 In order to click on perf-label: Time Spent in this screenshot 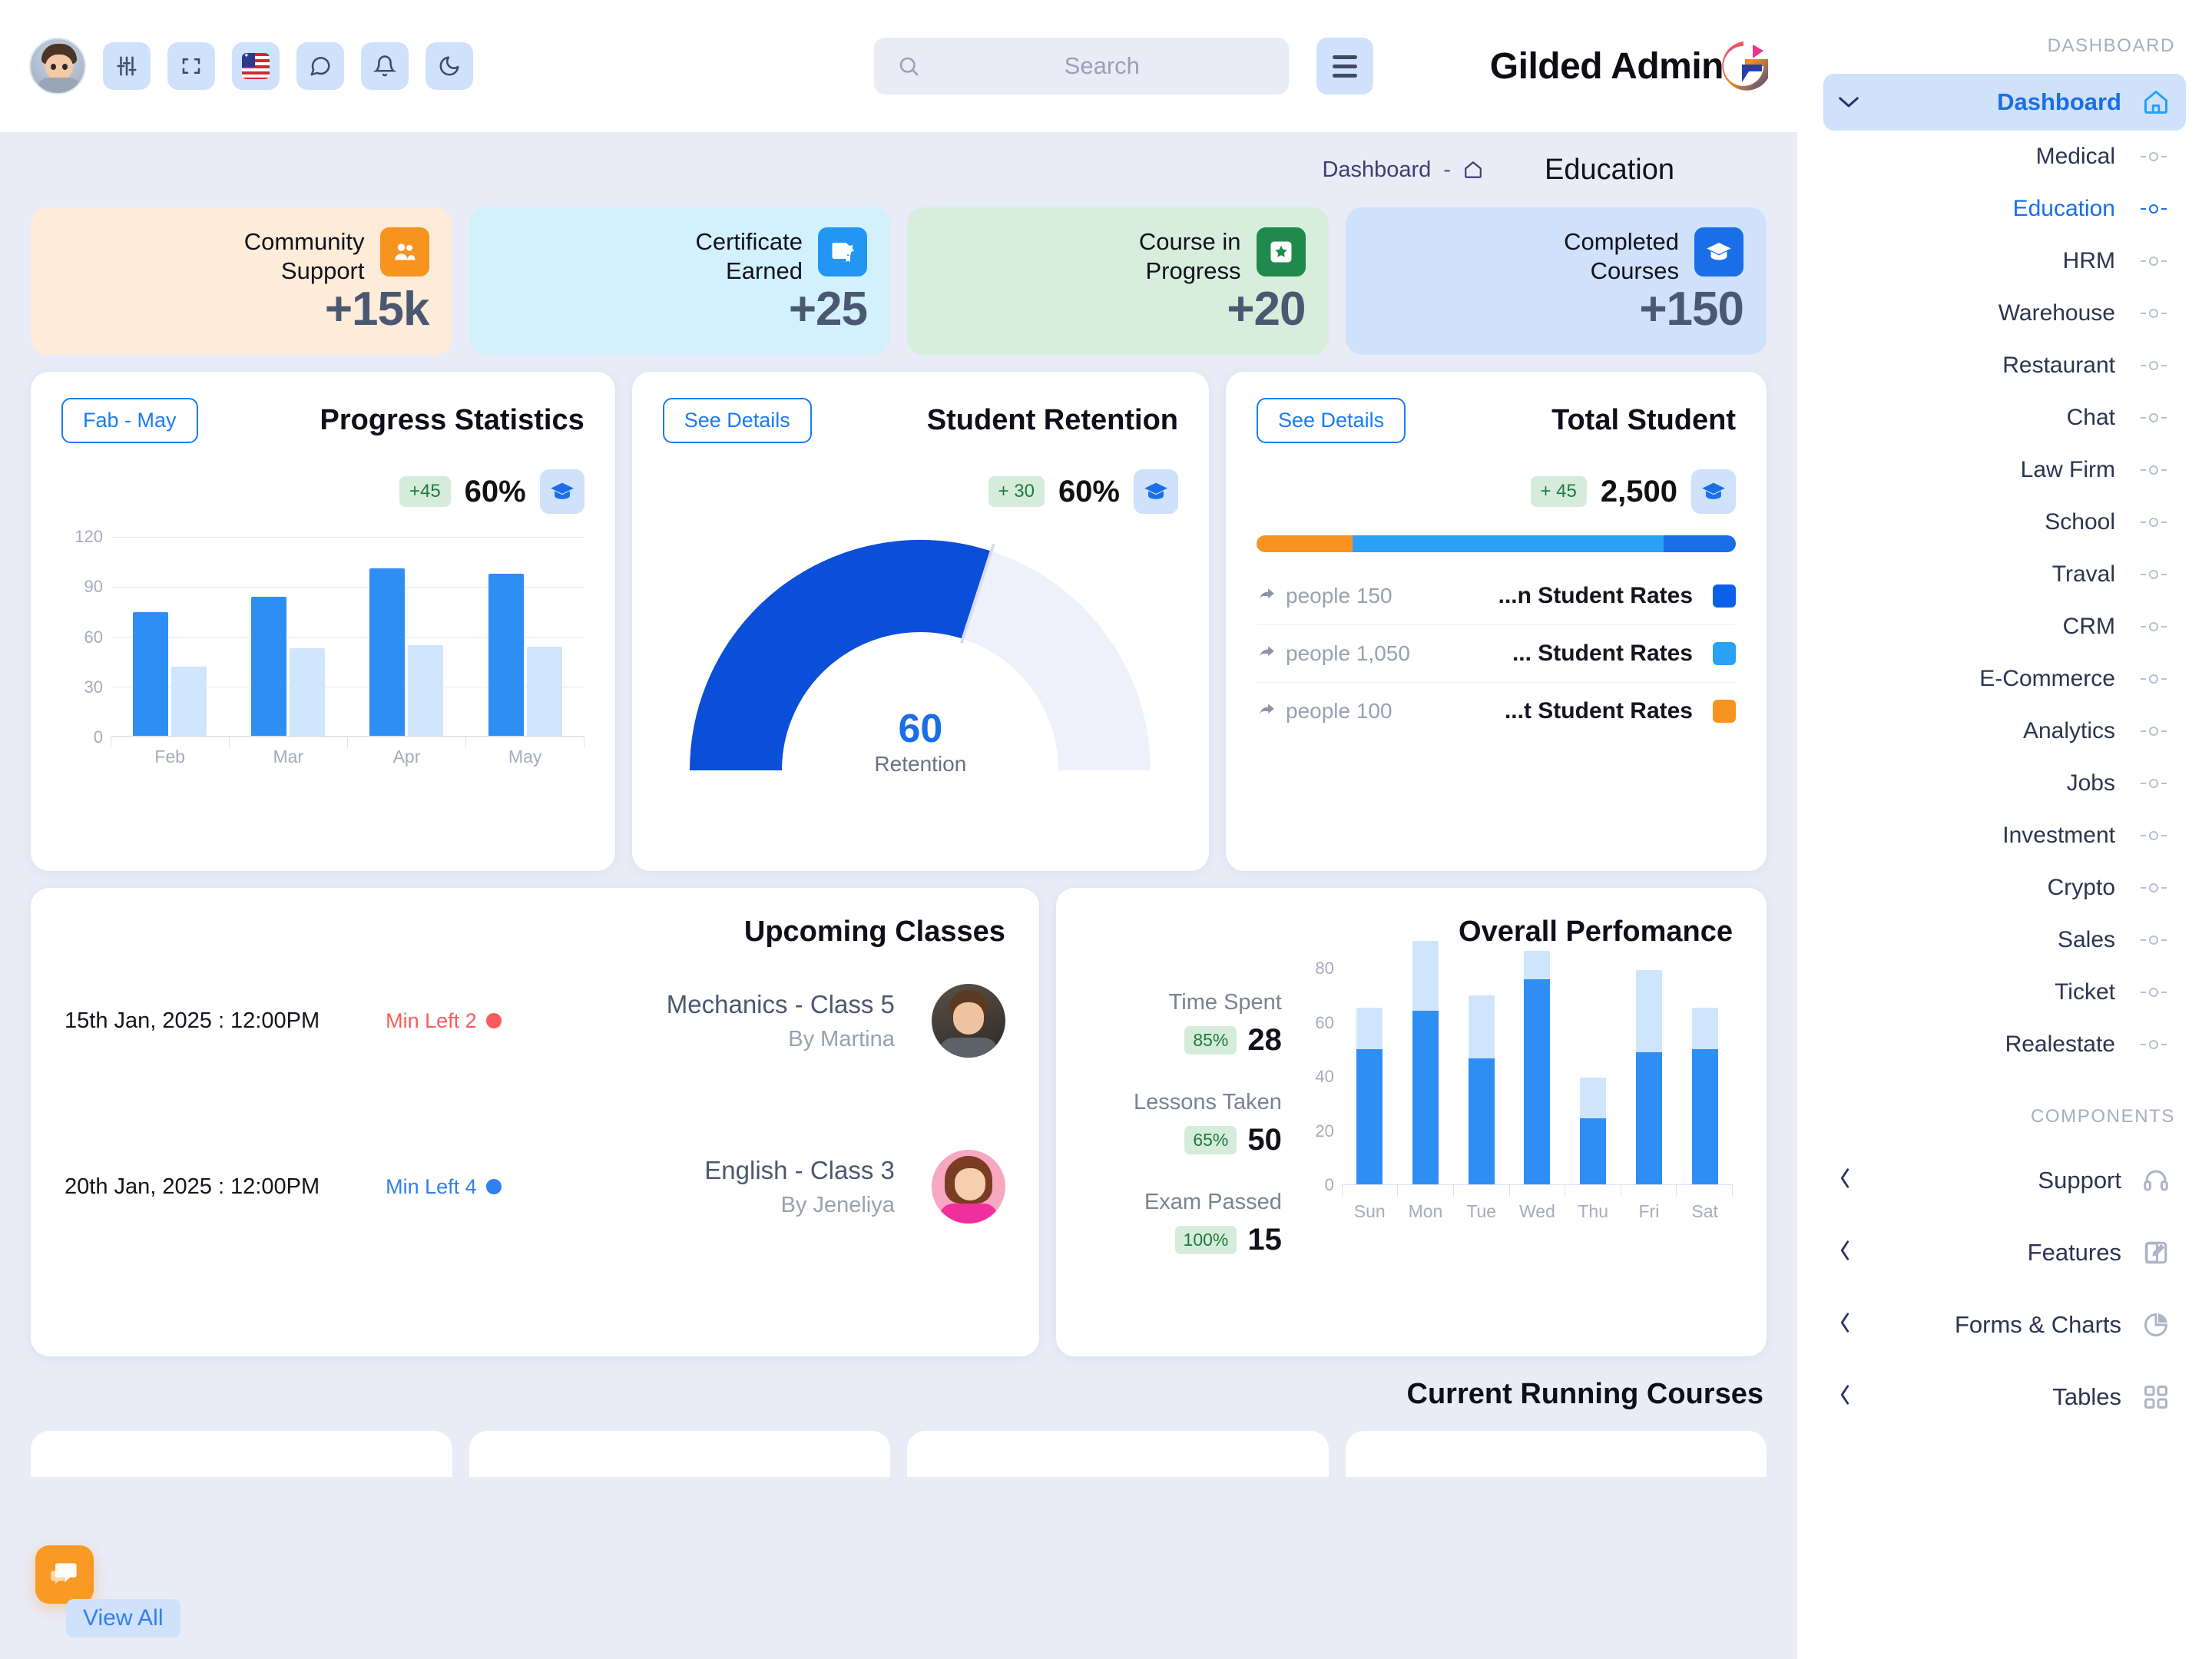, I will do `click(1225, 1003)`.